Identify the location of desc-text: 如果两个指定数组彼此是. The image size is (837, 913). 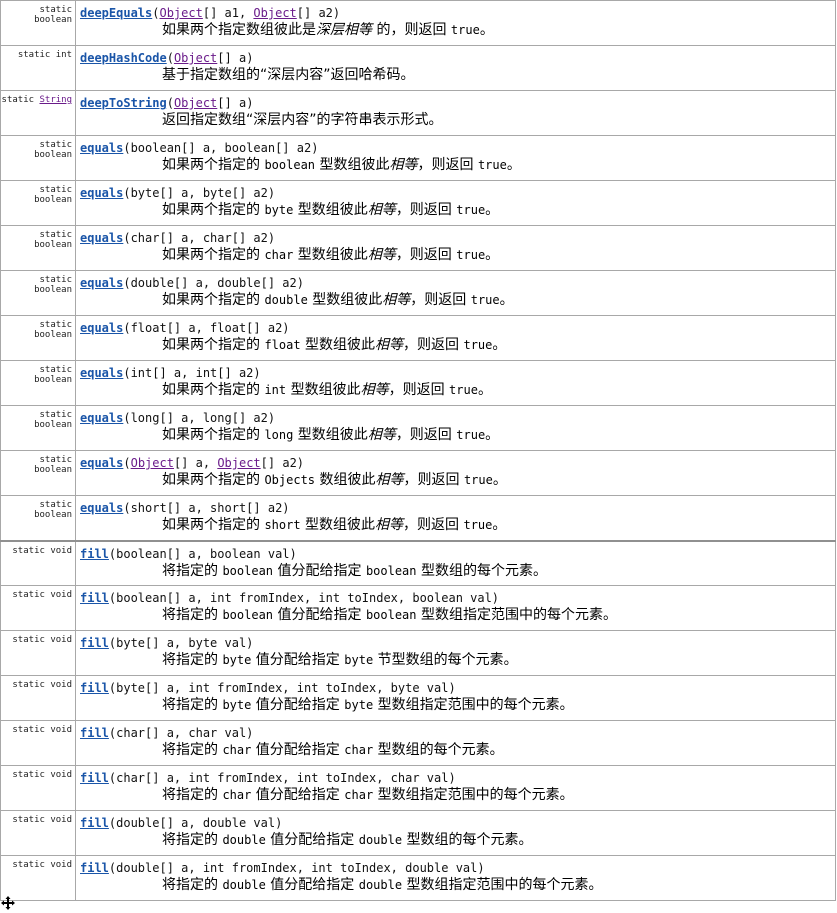
(239, 30).